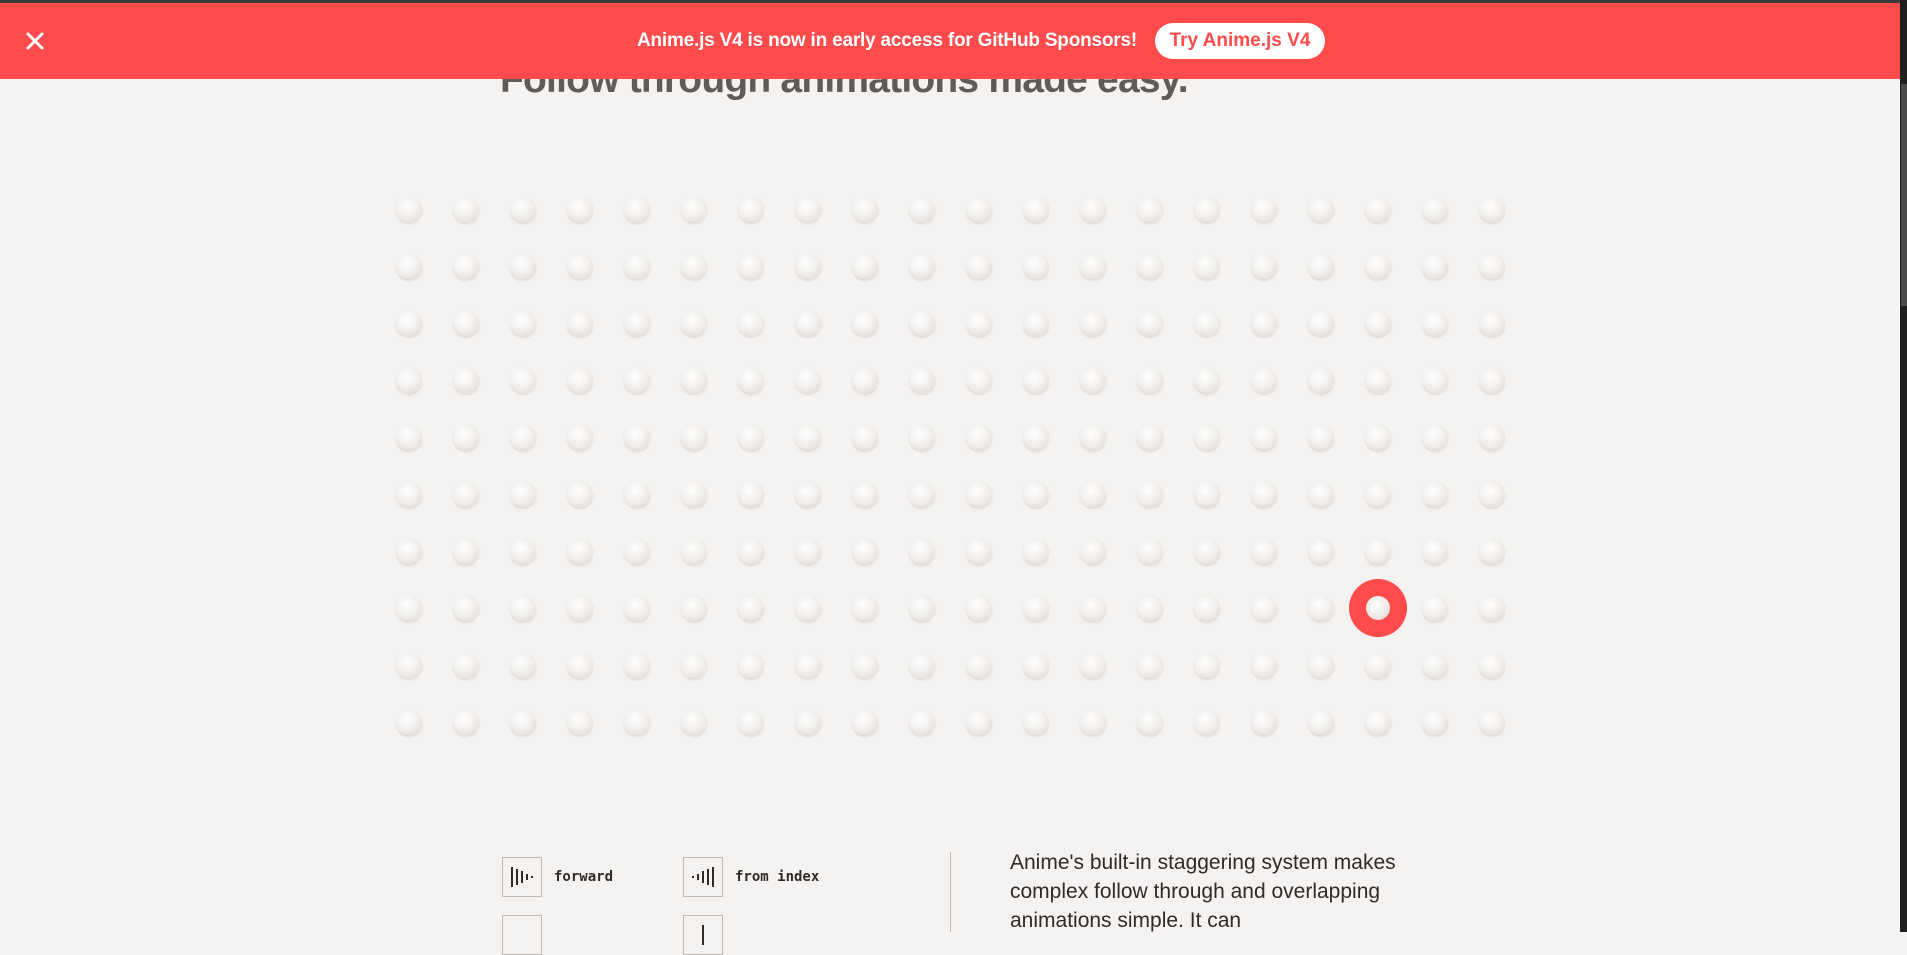  Describe the element at coordinates (557, 877) in the screenshot. I see `stagger-forward-option: forward` at that location.